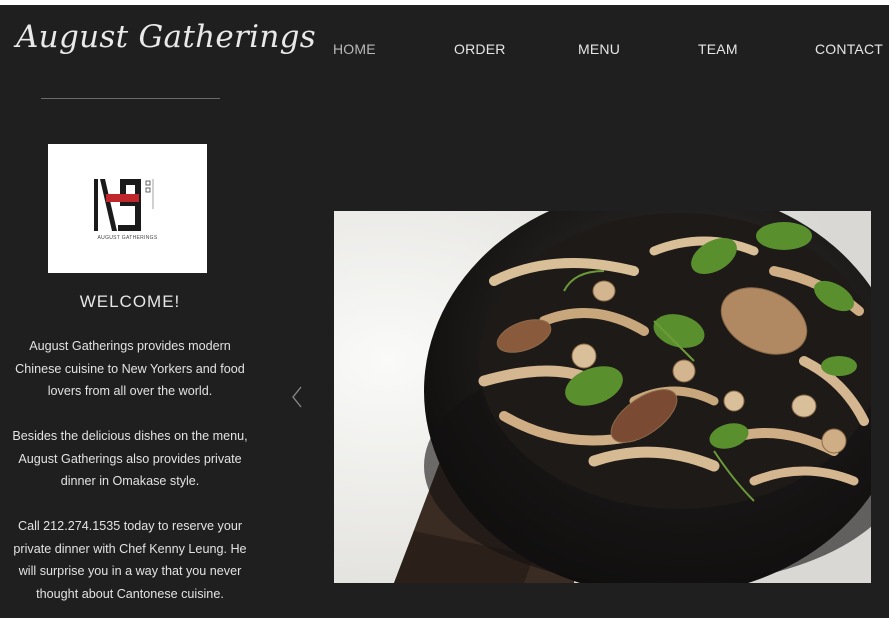 This screenshot has width=889, height=618. I want to click on chevron-left-icon, so click(297, 397).